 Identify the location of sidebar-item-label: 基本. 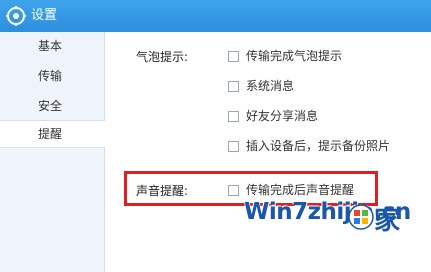
(50, 46).